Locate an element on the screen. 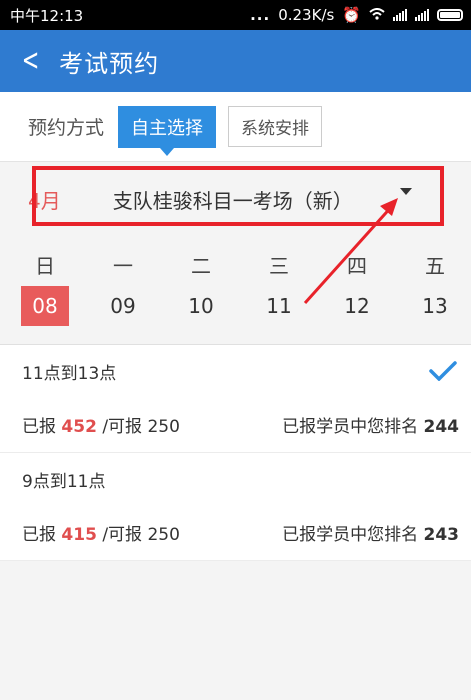 Image resolution: width=471 pixels, height=700 pixels. page-title: 考试预约 is located at coordinates (109, 63).